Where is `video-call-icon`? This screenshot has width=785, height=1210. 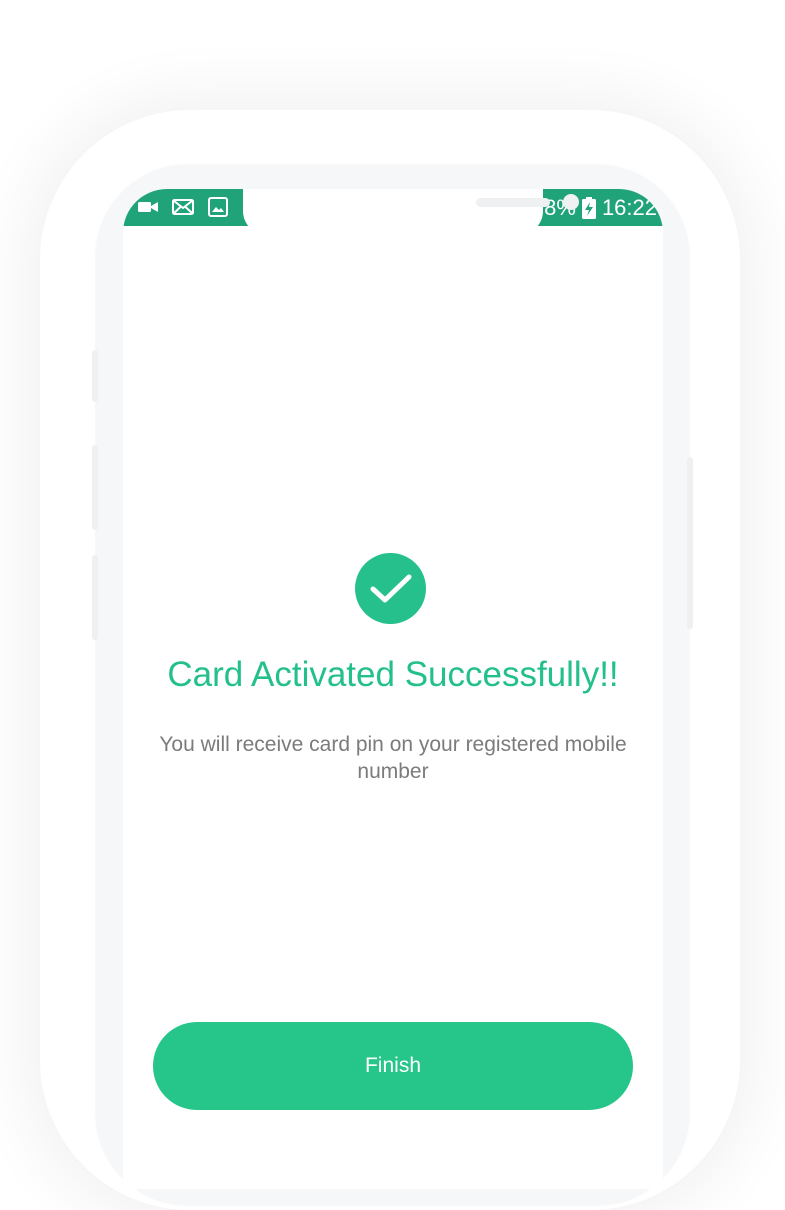
video-call-icon is located at coordinates (148, 207).